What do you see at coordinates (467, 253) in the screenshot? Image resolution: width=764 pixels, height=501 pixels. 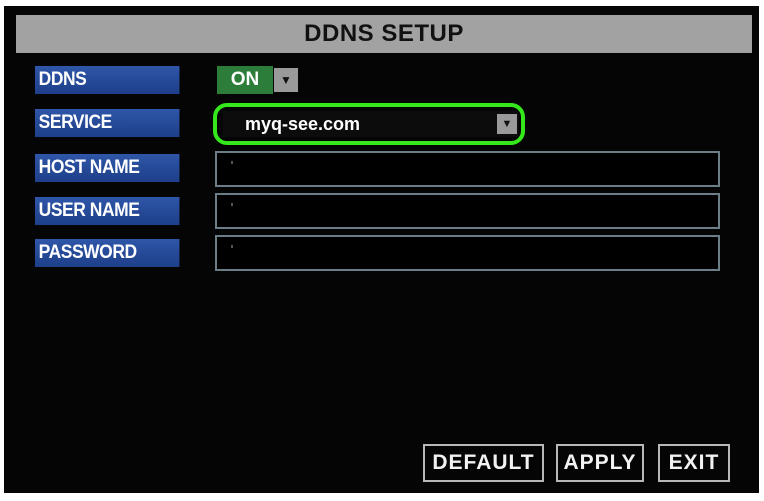 I see `password-input` at bounding box center [467, 253].